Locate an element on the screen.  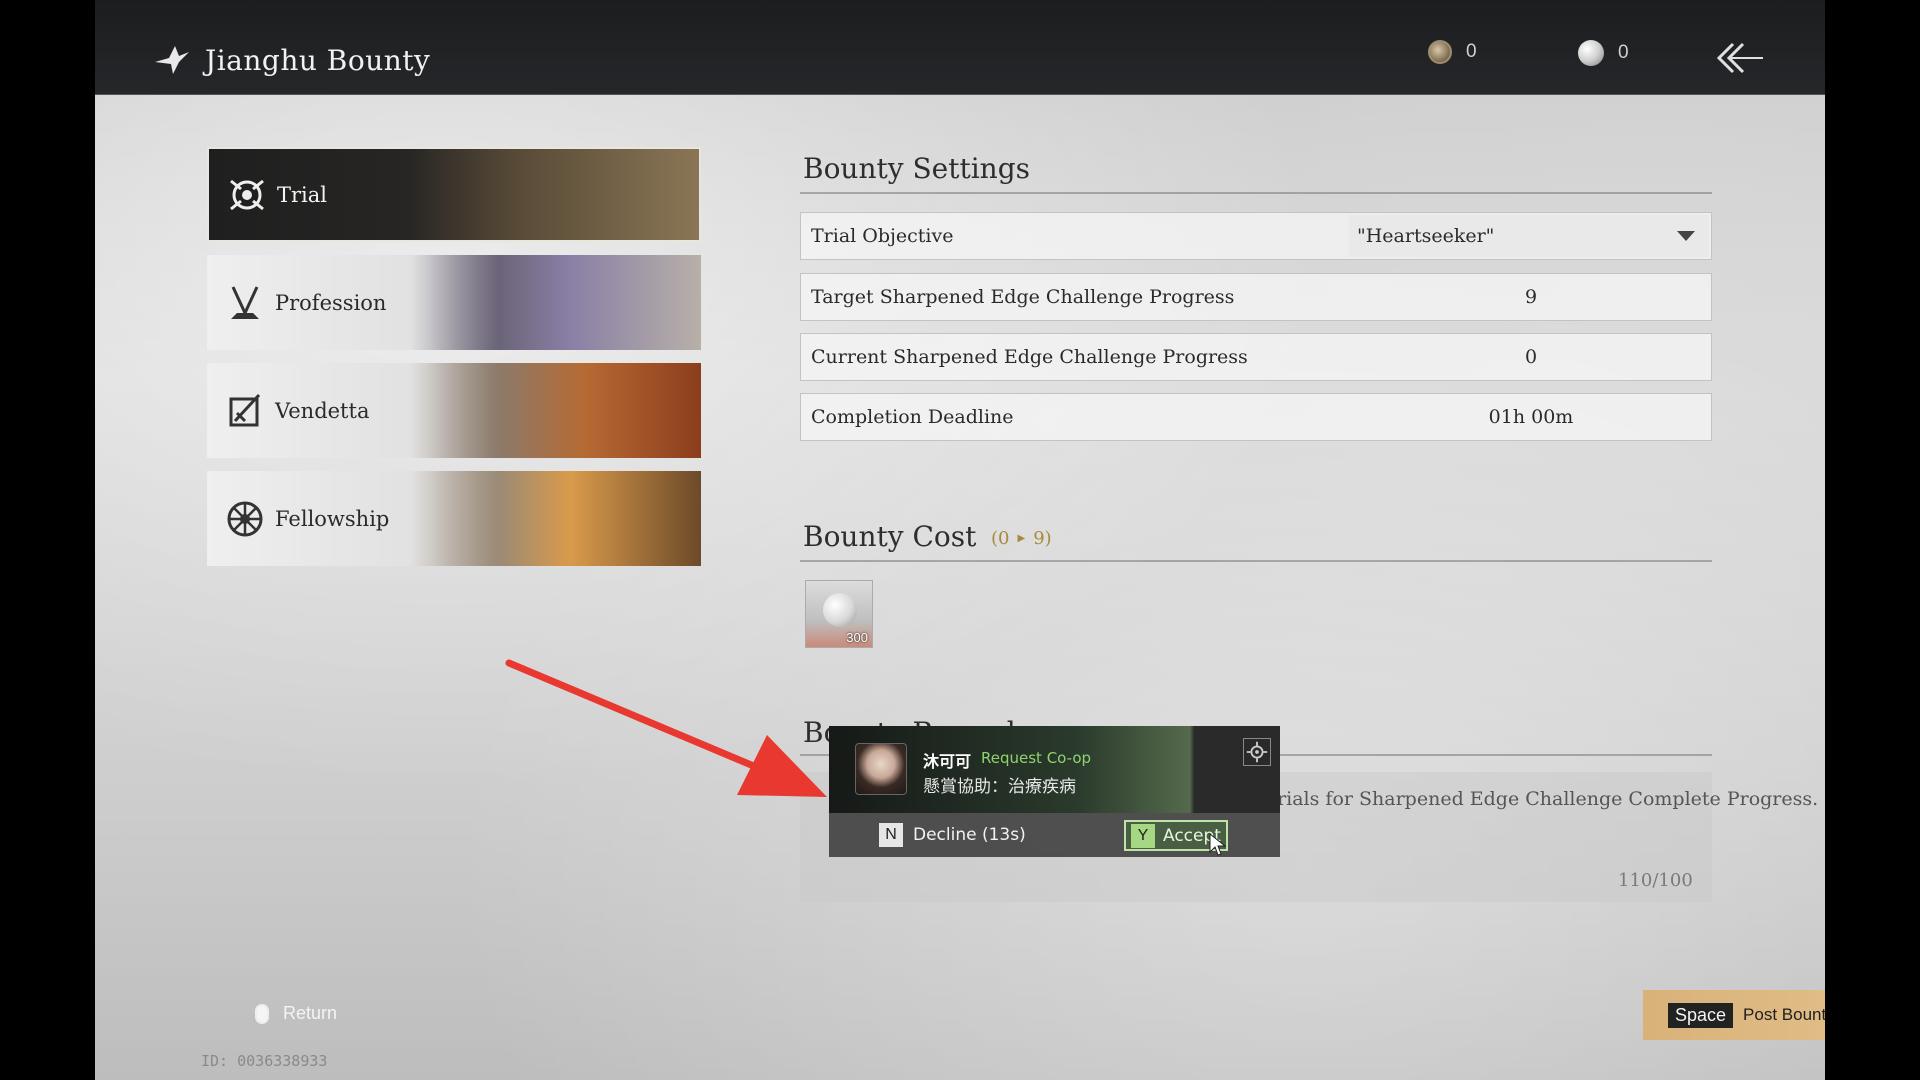
avatar is located at coordinates (881, 769).